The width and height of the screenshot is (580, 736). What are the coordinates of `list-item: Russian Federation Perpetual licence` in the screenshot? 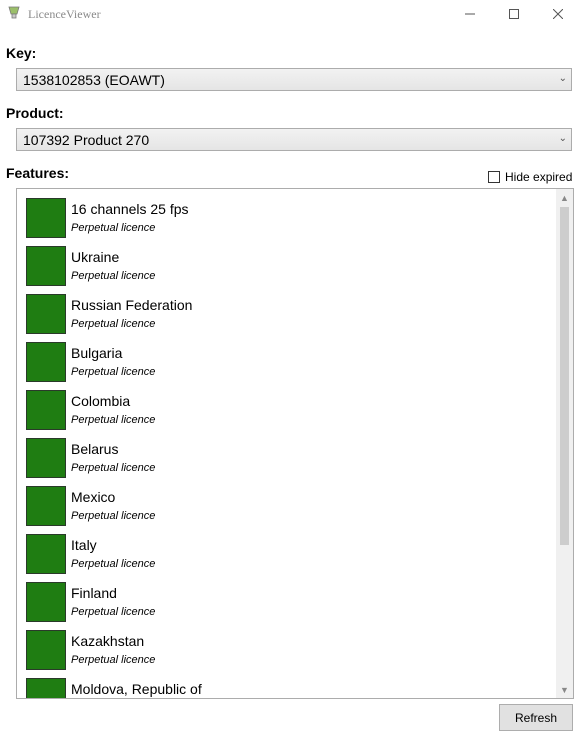 It's located at (287, 309).